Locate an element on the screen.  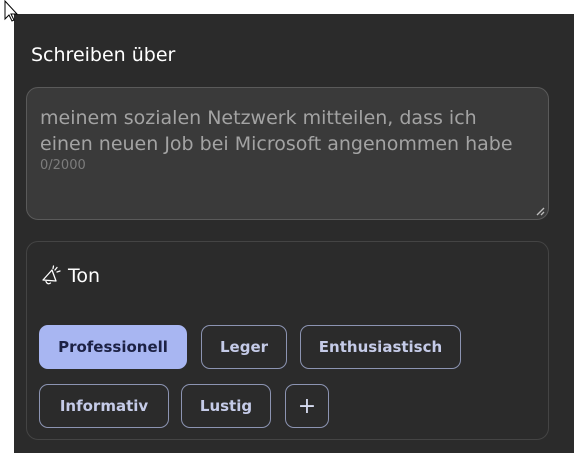
tone-header: Ton is located at coordinates (69, 276).